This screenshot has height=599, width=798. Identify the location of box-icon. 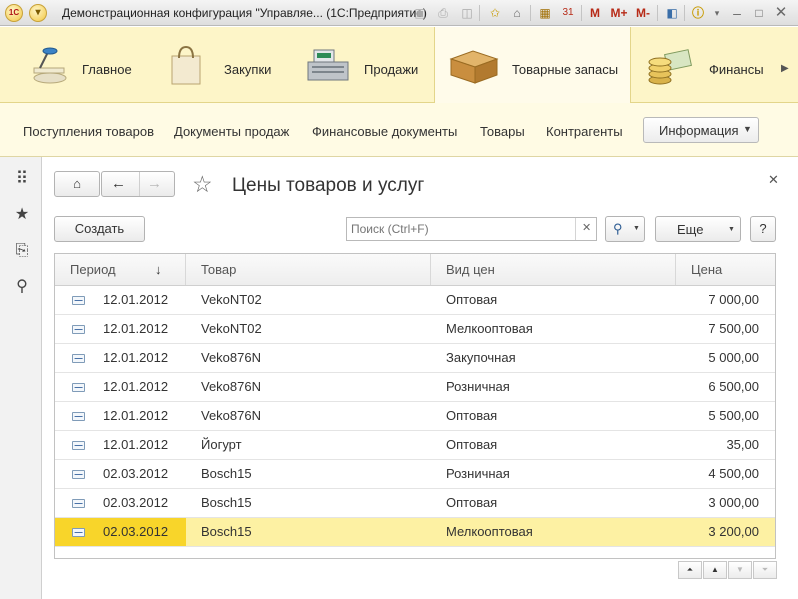
(474, 67).